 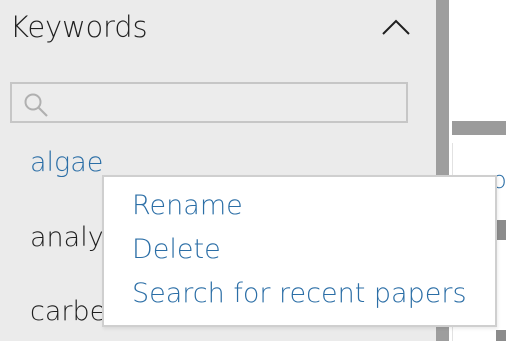 What do you see at coordinates (176, 249) in the screenshot?
I see `menu-item-delete: Delete` at bounding box center [176, 249].